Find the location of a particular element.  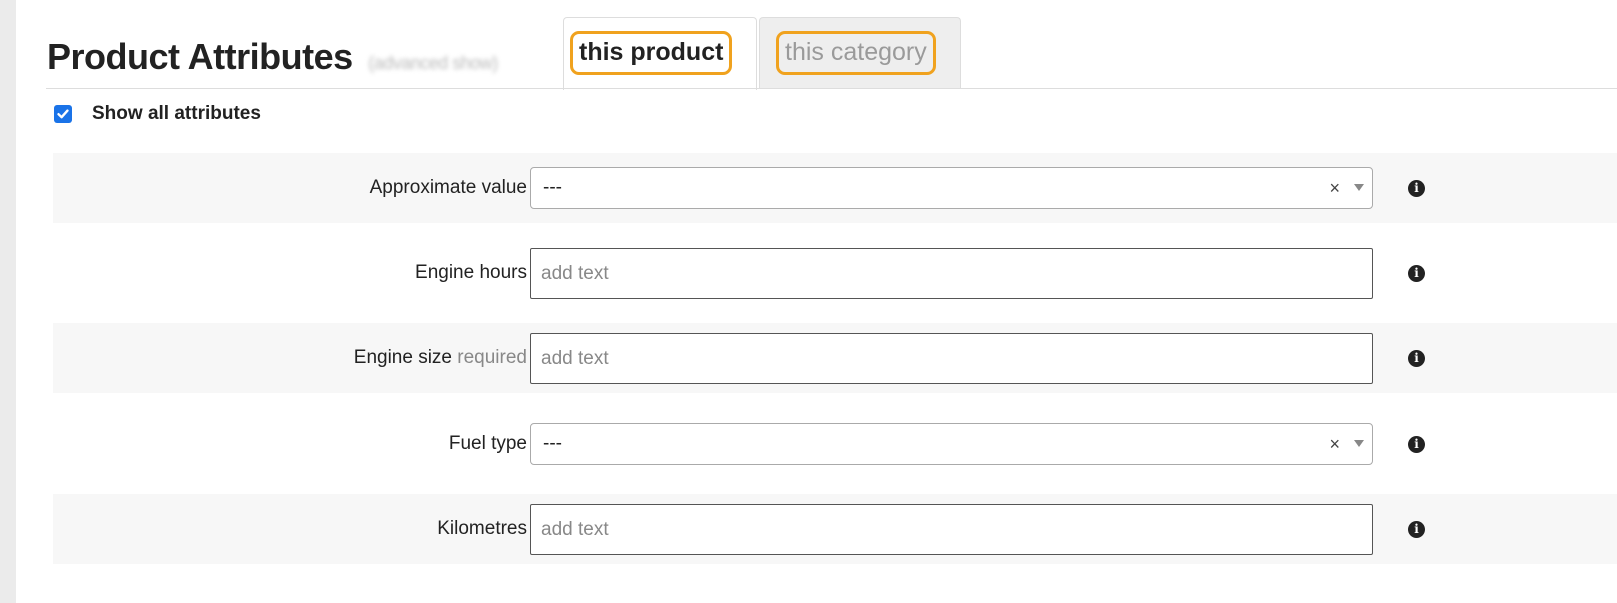

tab-bar-divider is located at coordinates (831, 88).